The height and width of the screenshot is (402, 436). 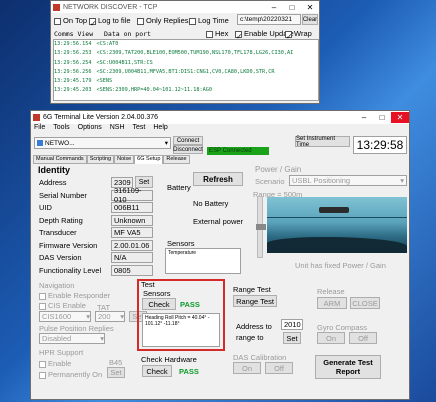 I want to click on menu-file: File, so click(x=39, y=129).